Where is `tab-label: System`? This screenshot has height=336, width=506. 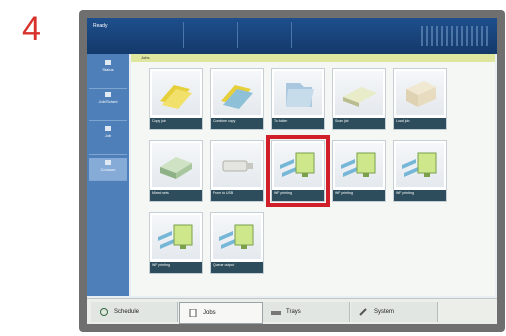 tab-label: System is located at coordinates (384, 312).